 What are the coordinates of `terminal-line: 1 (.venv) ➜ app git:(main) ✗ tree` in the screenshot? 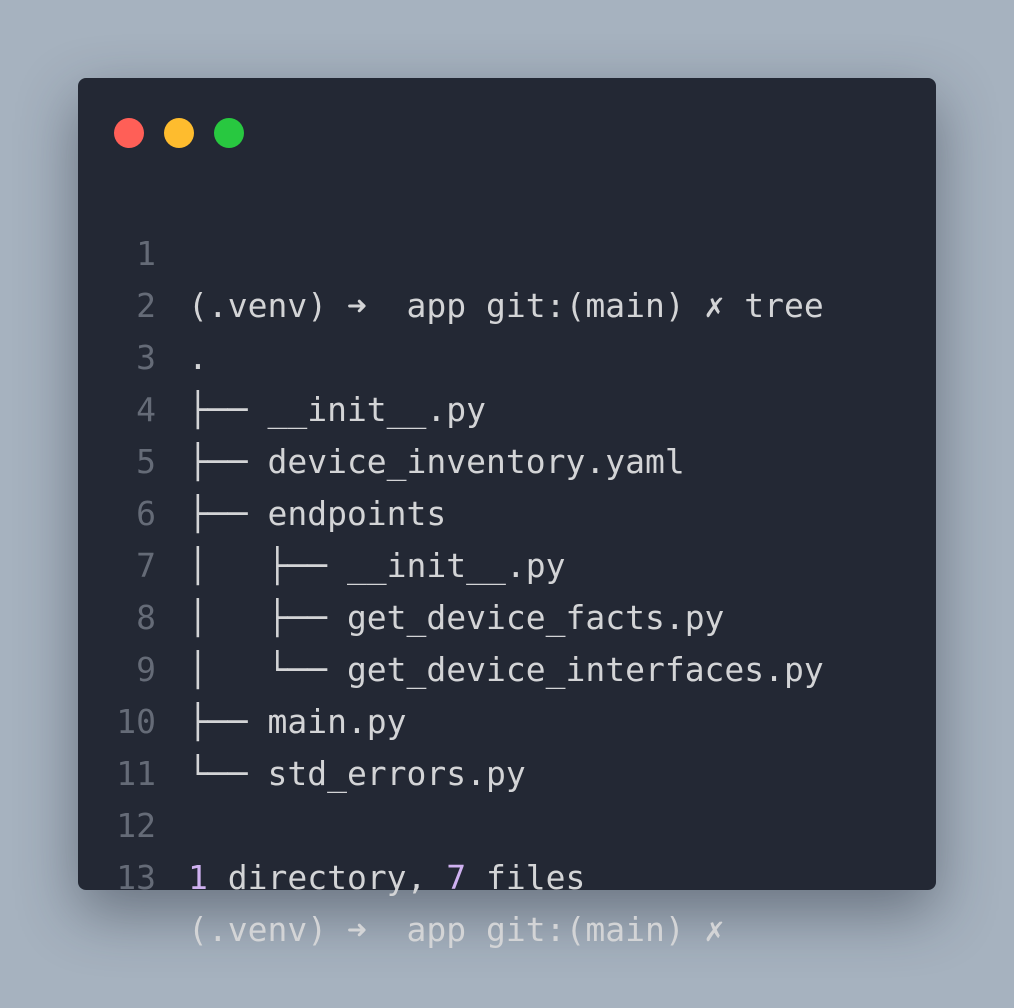 It's located at (507, 250).